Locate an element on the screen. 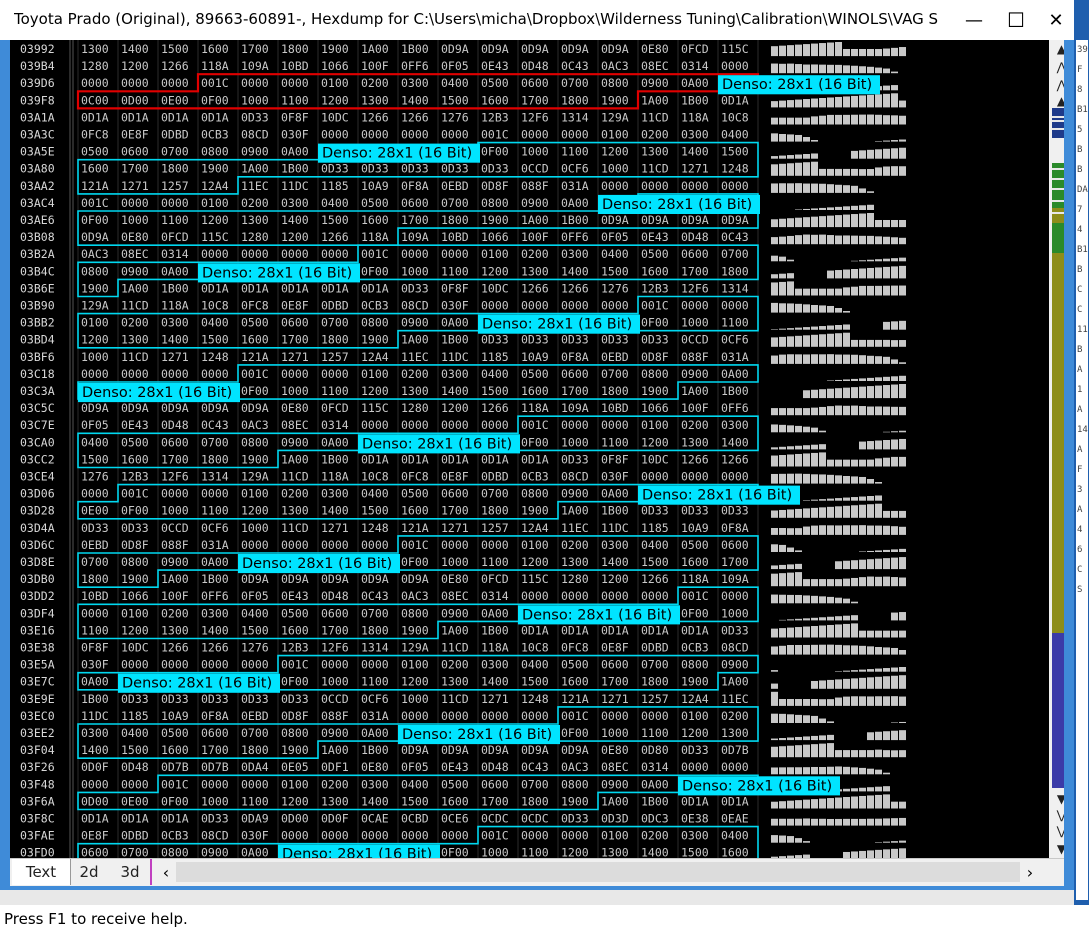 The image size is (1089, 931). hex-cell: 1266 is located at coordinates (215, 648).